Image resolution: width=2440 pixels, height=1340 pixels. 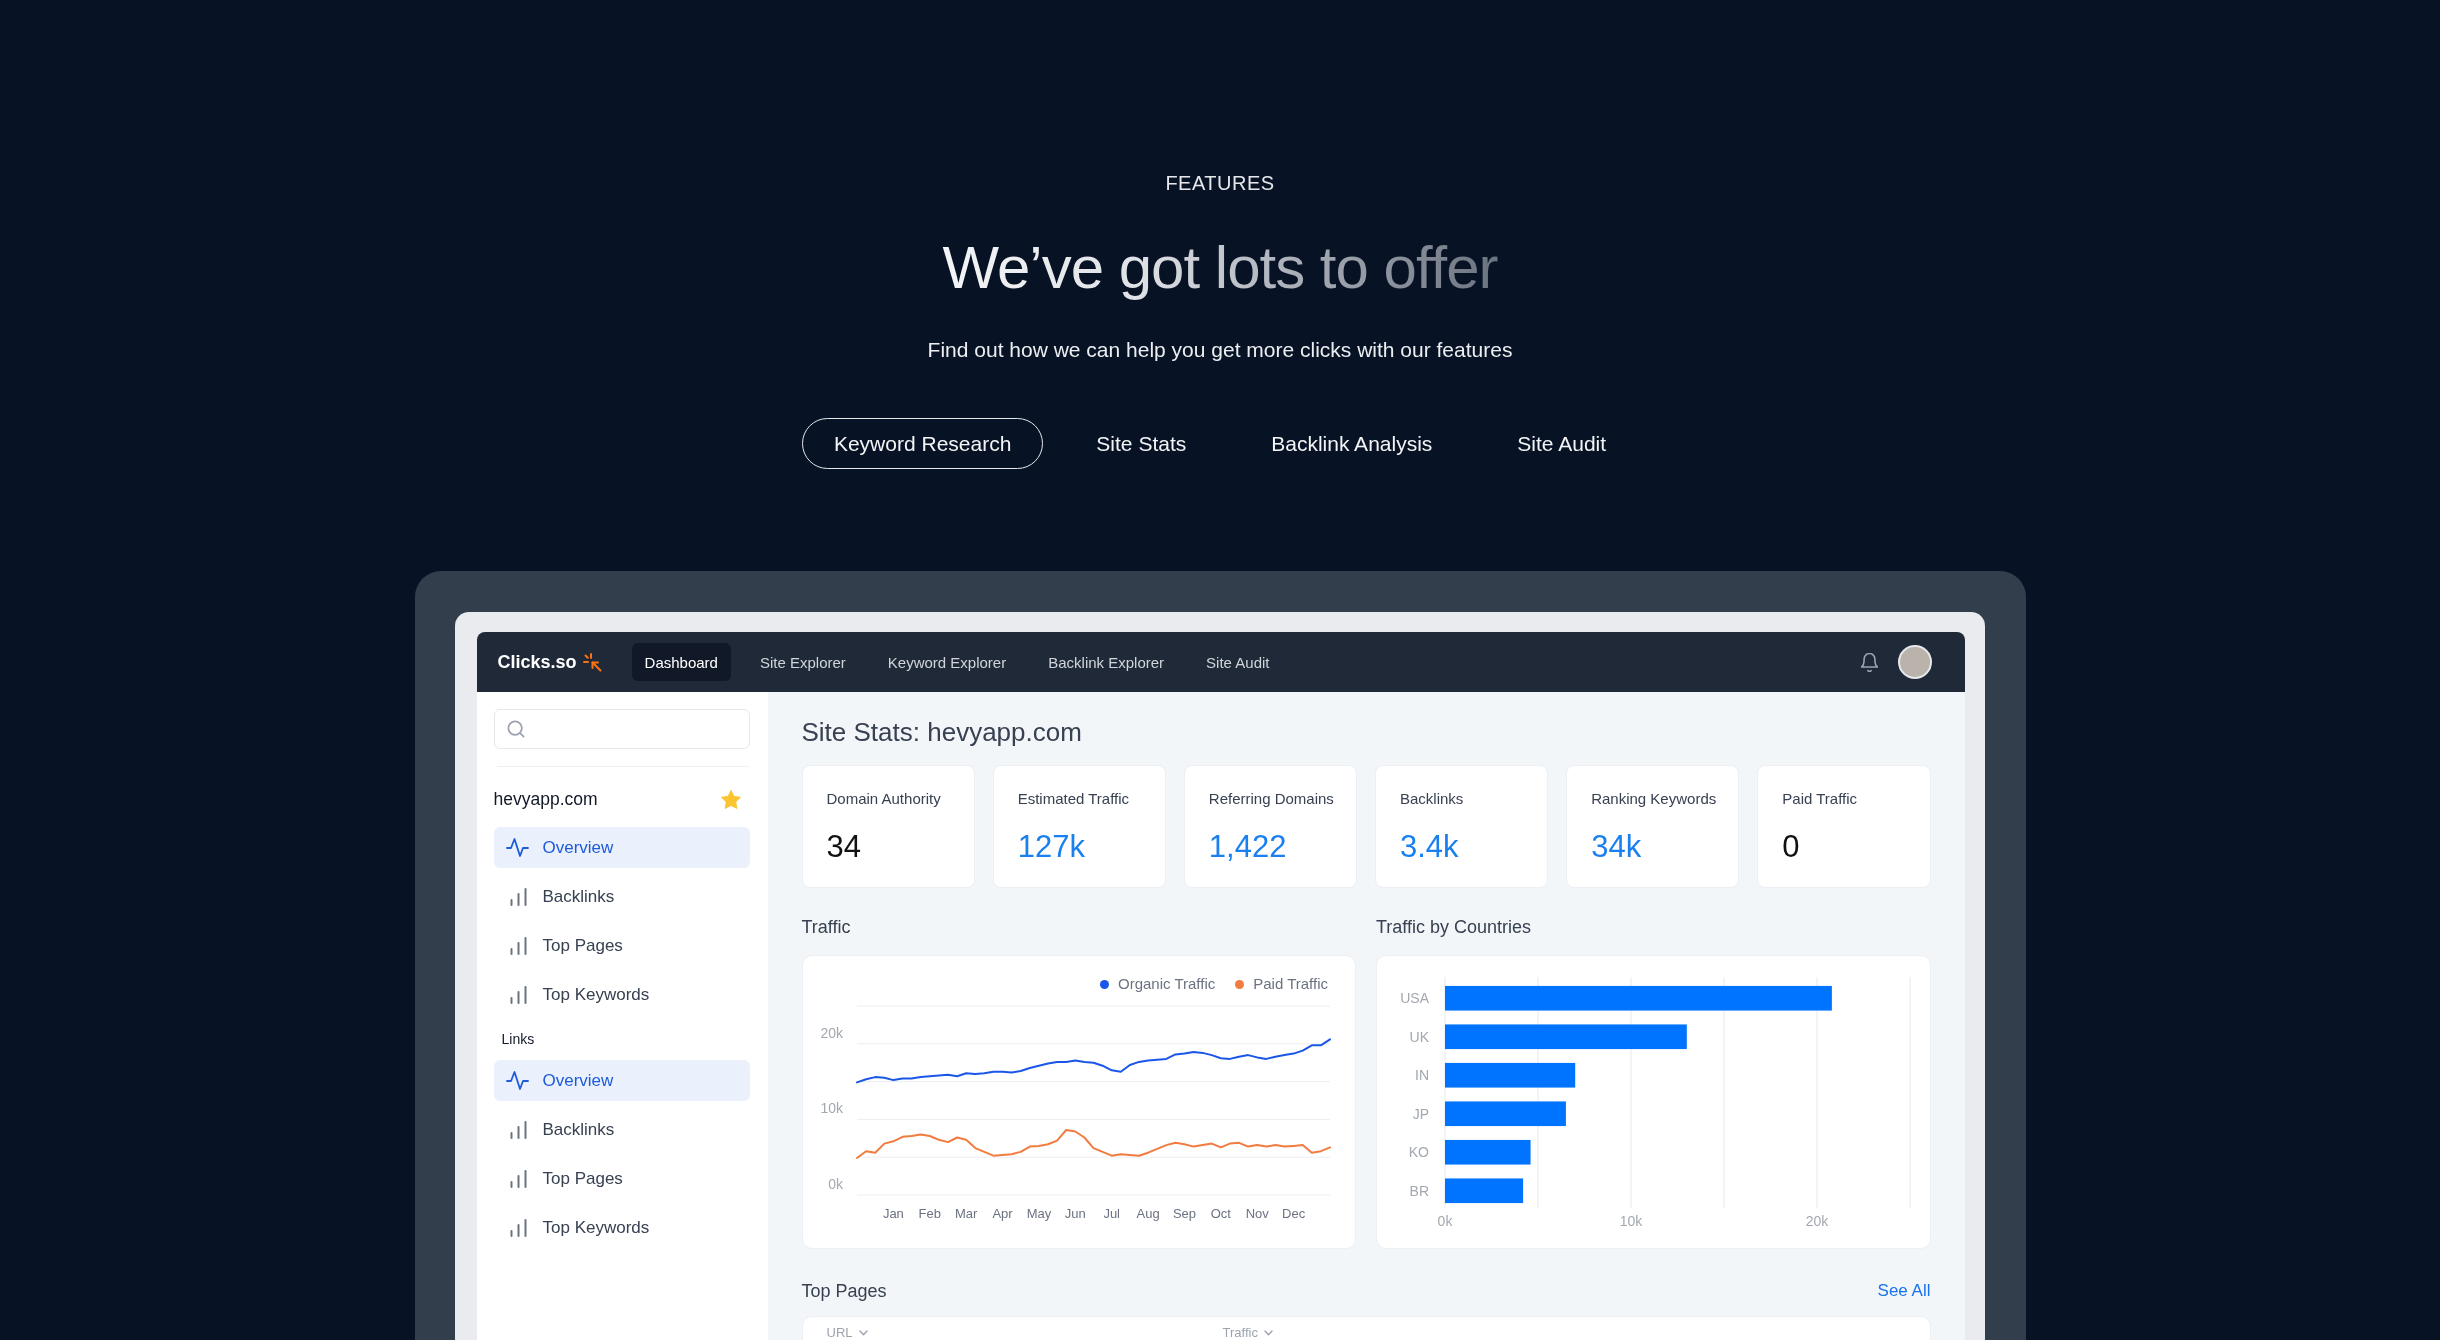 I want to click on y-axis-label: 0k, so click(x=835, y=1184).